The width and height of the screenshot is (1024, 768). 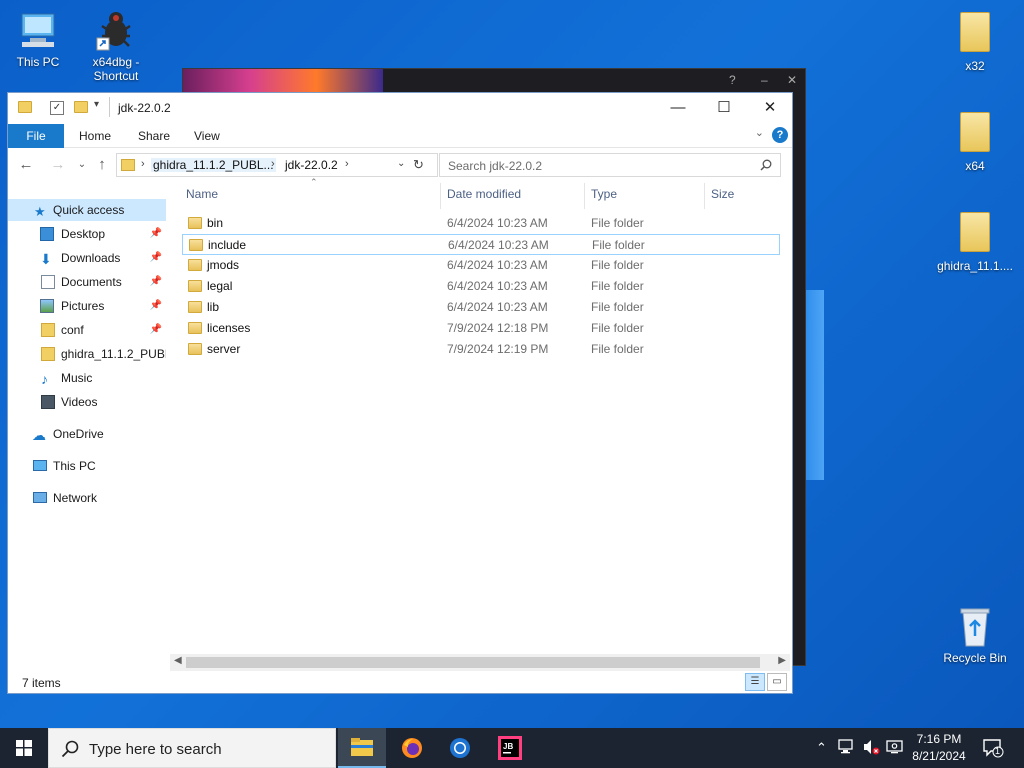 What do you see at coordinates (81, 107) in the screenshot?
I see `new-folder-icon` at bounding box center [81, 107].